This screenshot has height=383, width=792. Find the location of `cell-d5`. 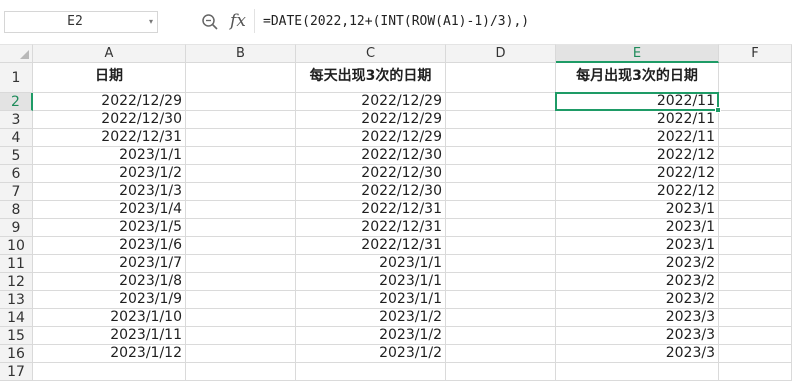

cell-d5 is located at coordinates (501, 156).